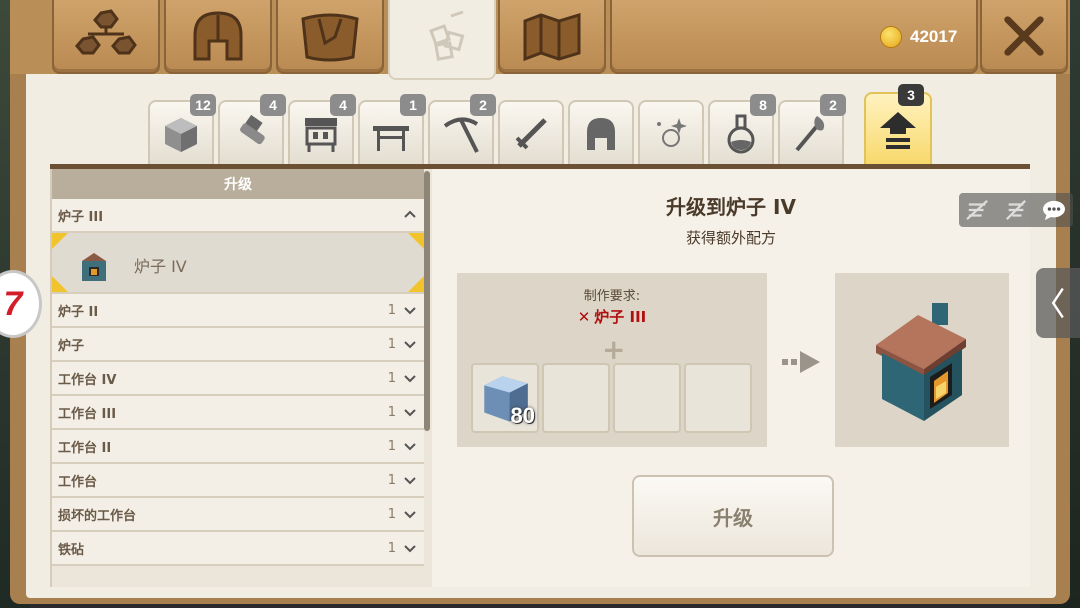  What do you see at coordinates (87, 380) in the screenshot?
I see `group-label: 工作台 IV` at bounding box center [87, 380].